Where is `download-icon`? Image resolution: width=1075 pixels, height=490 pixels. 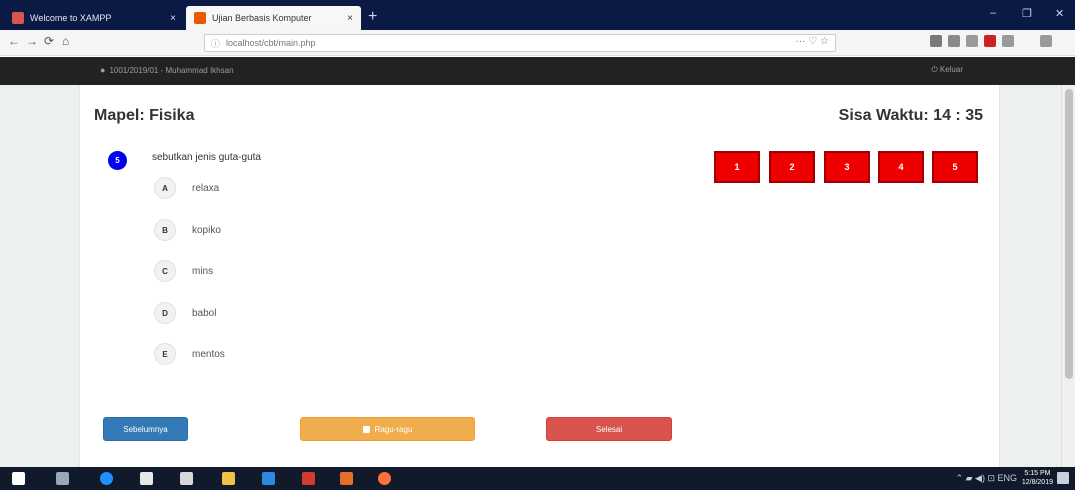
download-icon is located at coordinates (936, 41).